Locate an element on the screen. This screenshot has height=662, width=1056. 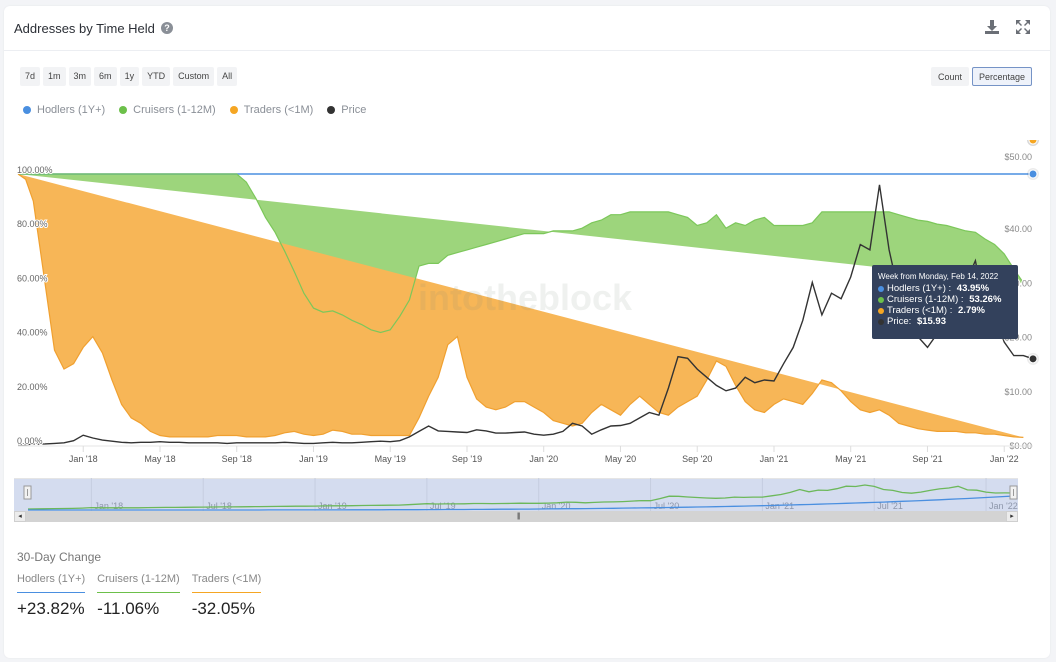
range-selector: 7d 1m 3m 6m 1y YTD Custom All is located at coordinates (129, 76).